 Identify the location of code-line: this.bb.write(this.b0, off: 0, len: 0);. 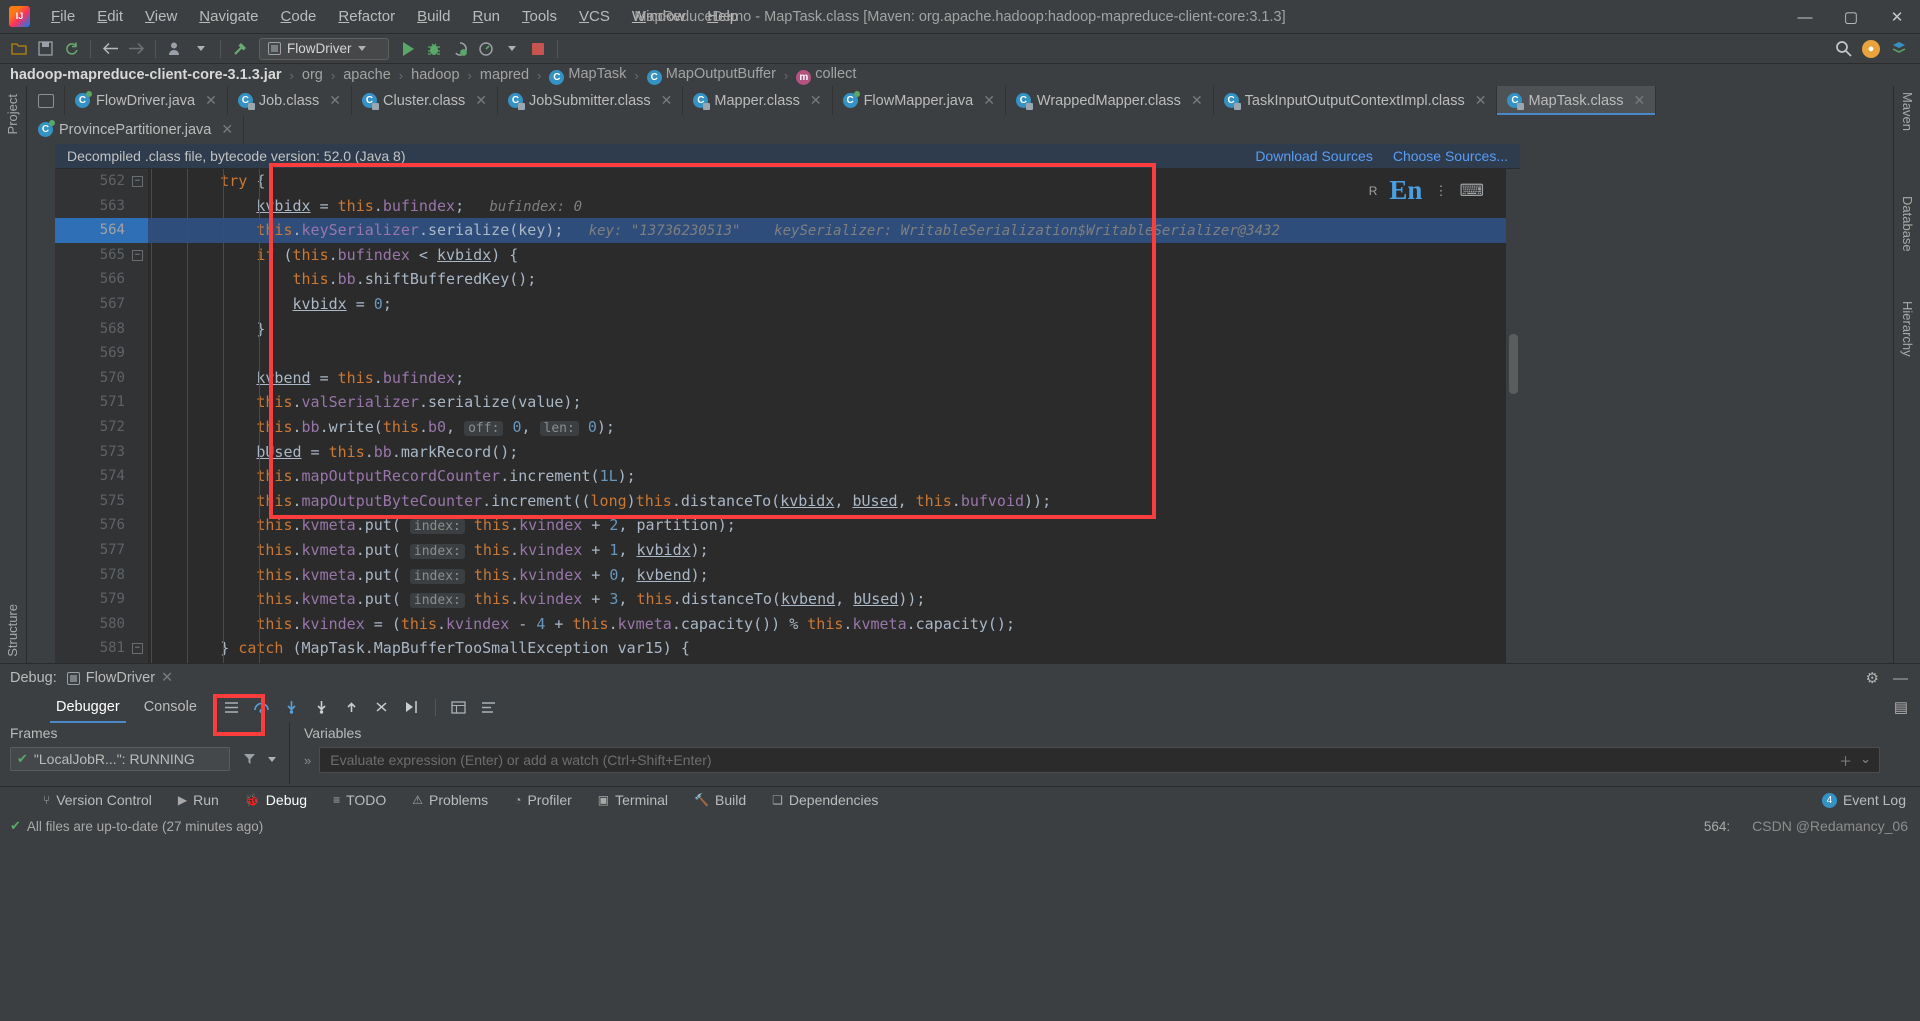
(834, 427).